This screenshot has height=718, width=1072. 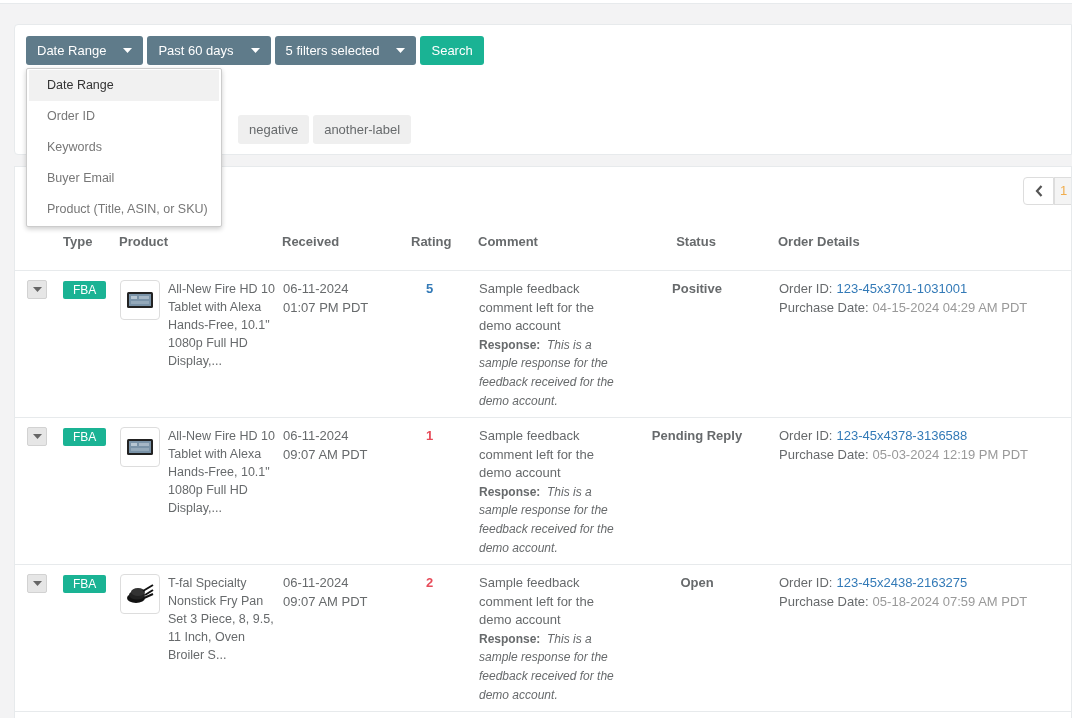 What do you see at coordinates (430, 582) in the screenshot?
I see `rating-value: 2` at bounding box center [430, 582].